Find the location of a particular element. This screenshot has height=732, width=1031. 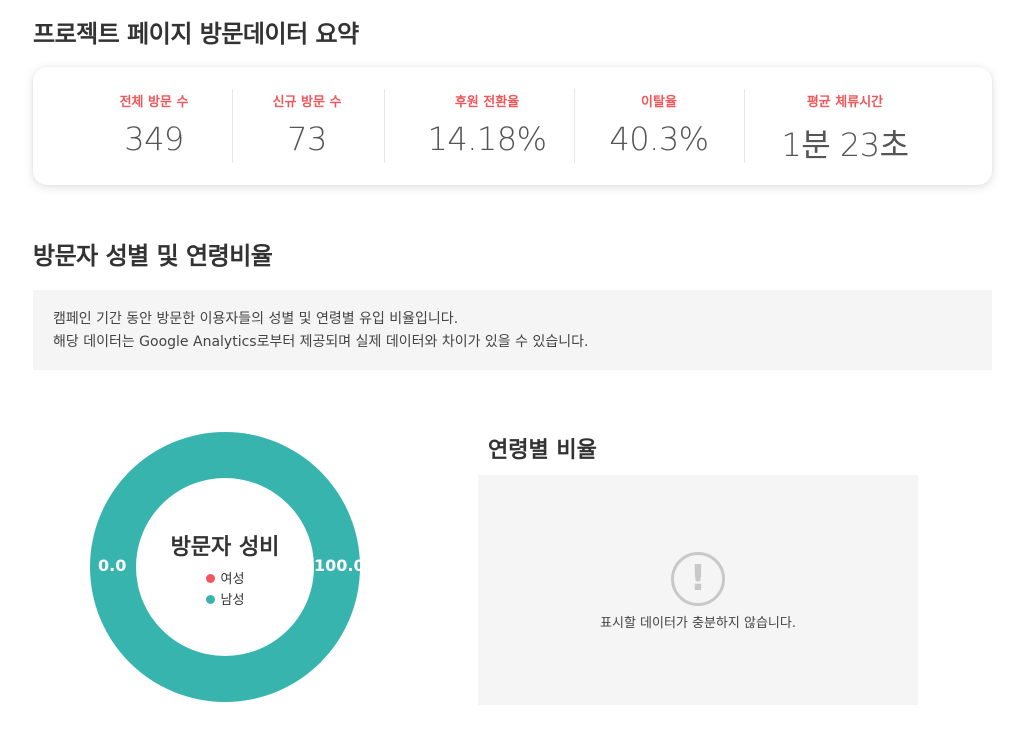

stat-conversion-rate: 후원 전환율 14.18% is located at coordinates (487, 124).